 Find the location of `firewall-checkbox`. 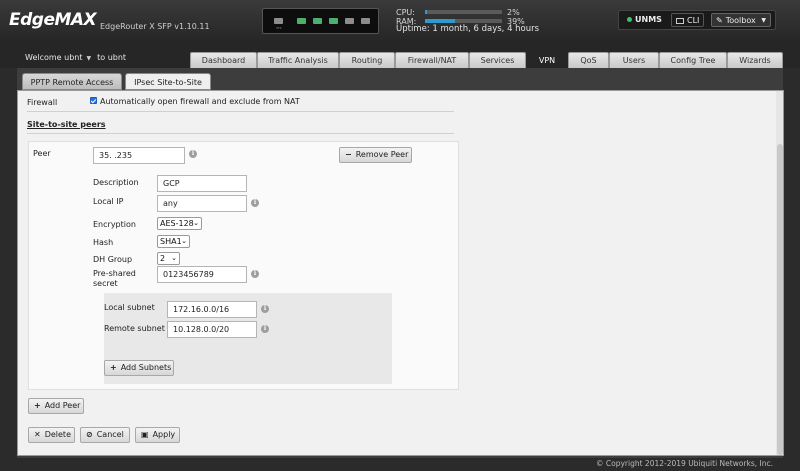

firewall-checkbox is located at coordinates (93, 100).